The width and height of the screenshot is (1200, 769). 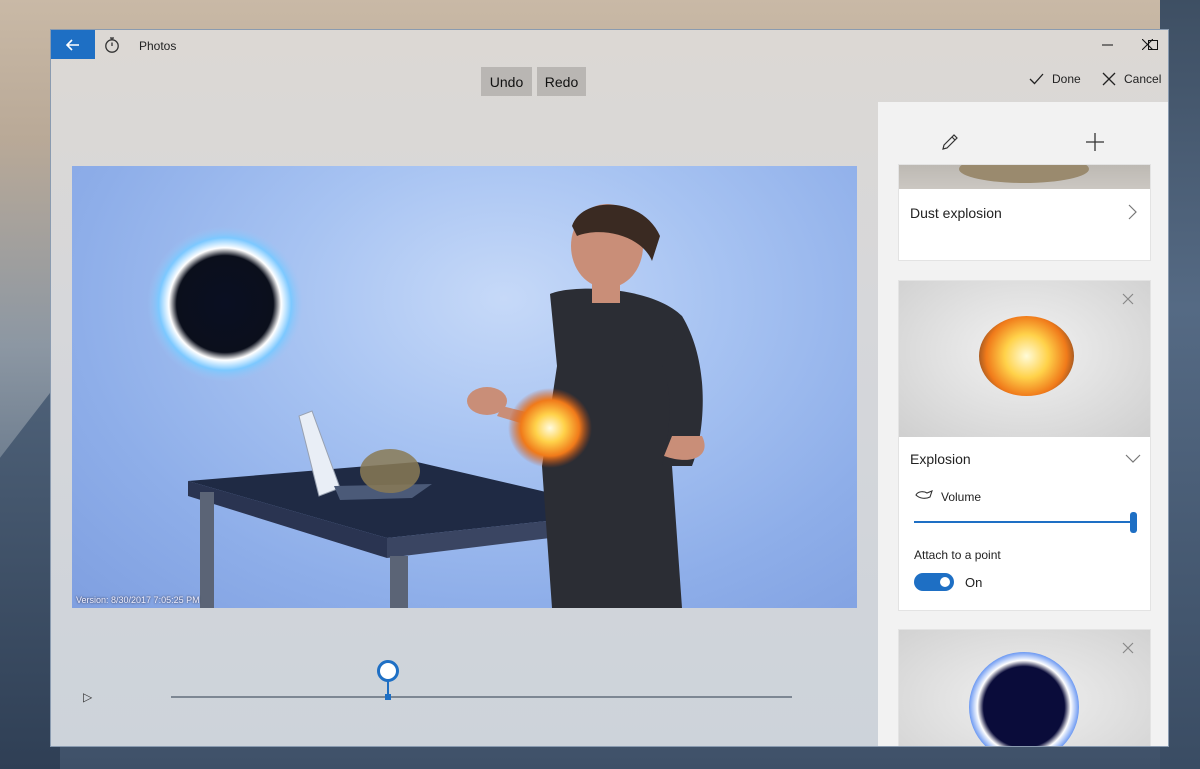 What do you see at coordinates (138, 600) in the screenshot?
I see `version-watermark: Version: 8/30/2017 7:05:25 PM` at bounding box center [138, 600].